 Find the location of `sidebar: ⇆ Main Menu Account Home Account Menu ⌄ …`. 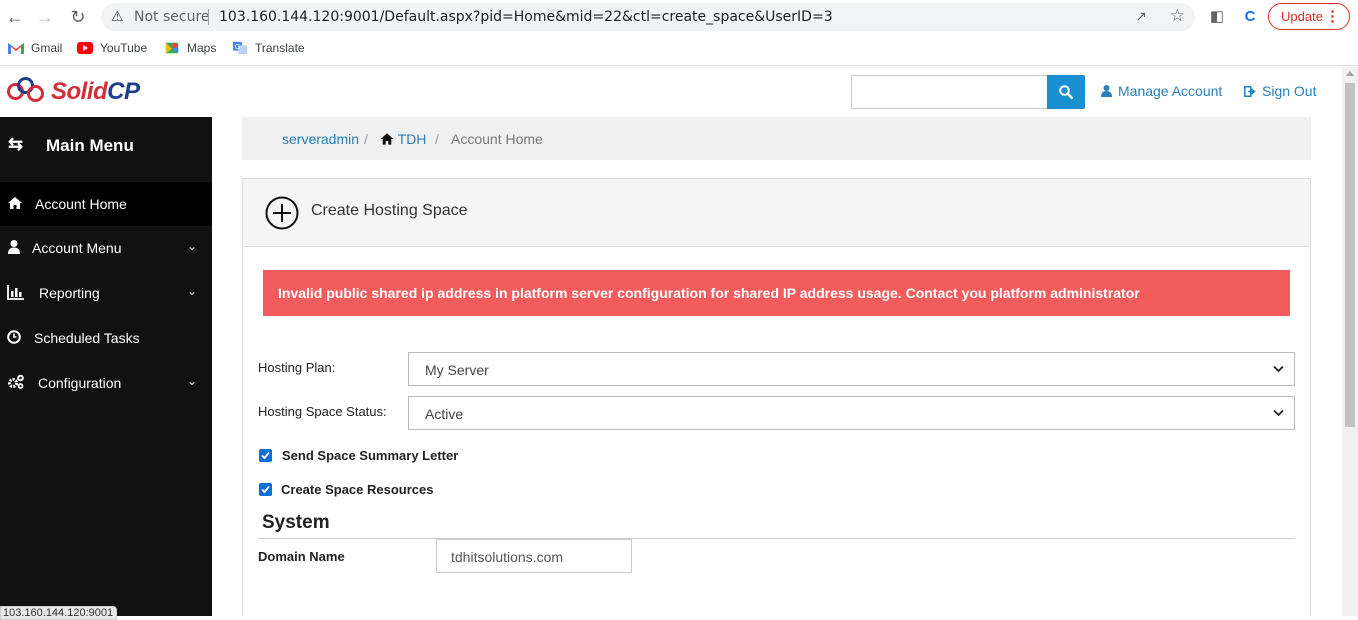

sidebar: ⇆ Main Menu Account Home Account Menu ⌄ … is located at coordinates (106, 366).